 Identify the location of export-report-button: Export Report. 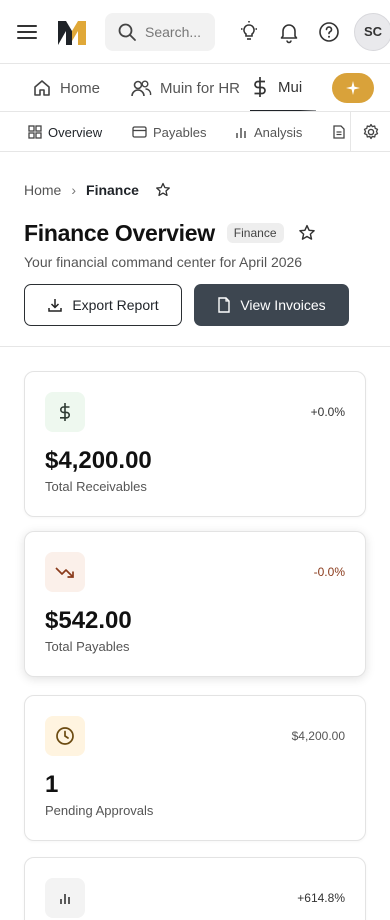
(103, 305).